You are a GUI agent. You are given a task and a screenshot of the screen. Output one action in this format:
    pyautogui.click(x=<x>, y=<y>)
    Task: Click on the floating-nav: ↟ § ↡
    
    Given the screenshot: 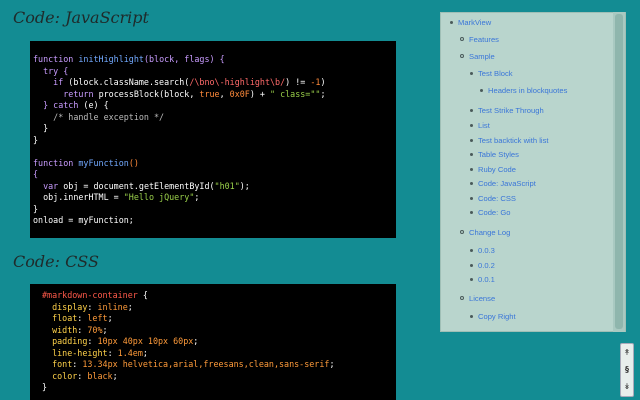 What is the action you would take?
    pyautogui.click(x=627, y=370)
    